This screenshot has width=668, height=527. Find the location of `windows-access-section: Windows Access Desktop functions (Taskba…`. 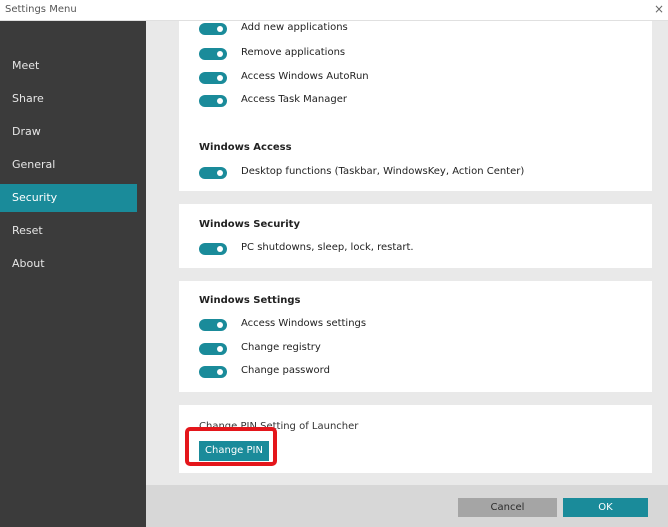

windows-access-section: Windows Access Desktop functions (Taskba… is located at coordinates (415, 159).